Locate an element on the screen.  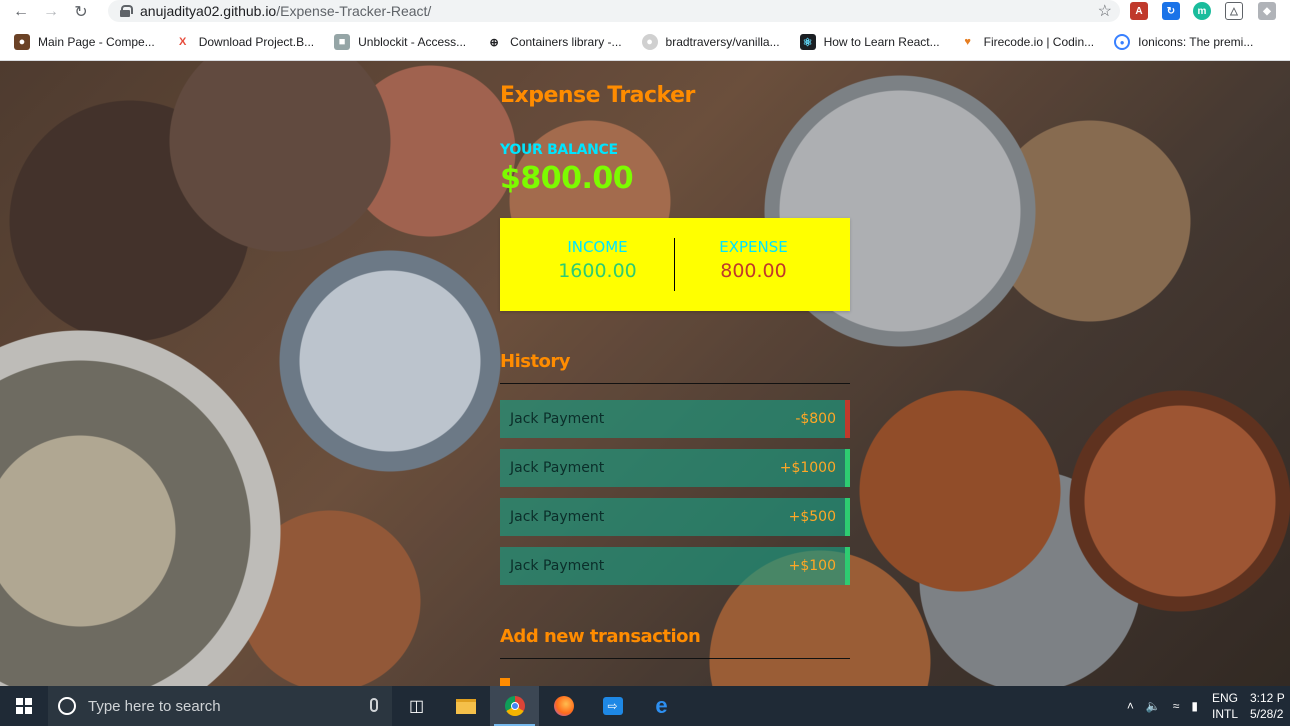
battery-icon: ▮ is located at coordinates (1194, 706).